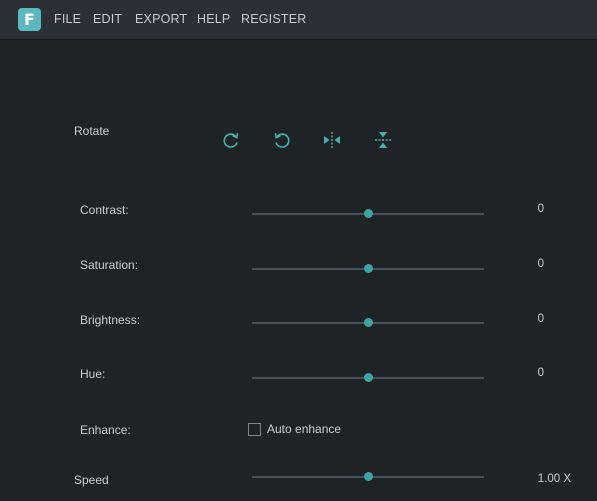 The height and width of the screenshot is (501, 597). What do you see at coordinates (105, 430) in the screenshot?
I see `enhance-label: Enhance:` at bounding box center [105, 430].